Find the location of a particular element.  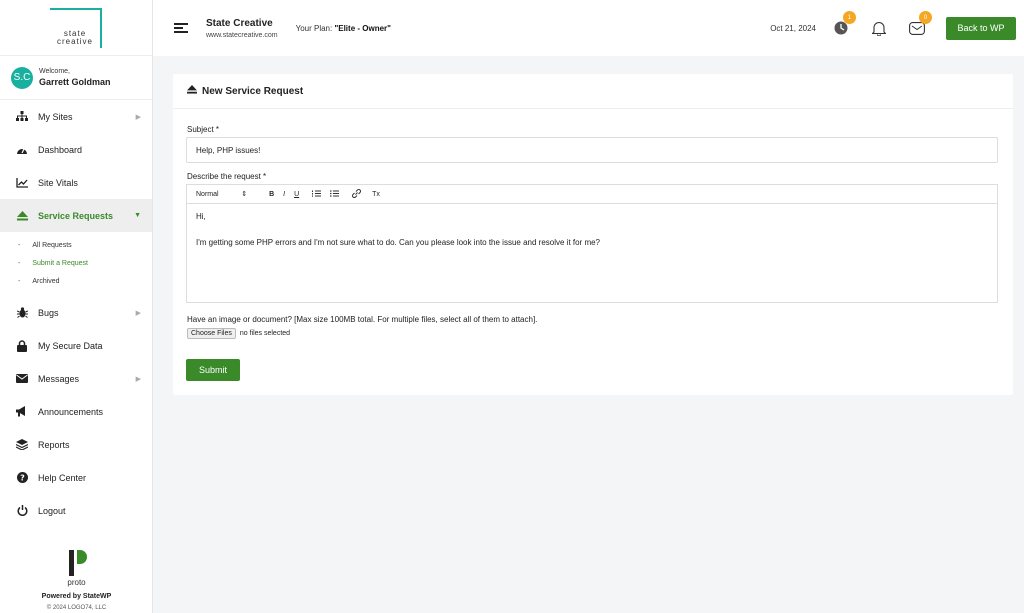

site-url: www.statecreative.com is located at coordinates (242, 35).